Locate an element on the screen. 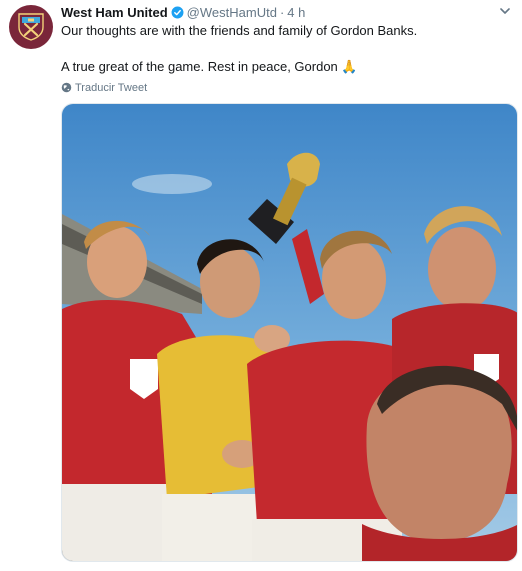 This screenshot has width=522, height=571. avatar is located at coordinates (31, 27).